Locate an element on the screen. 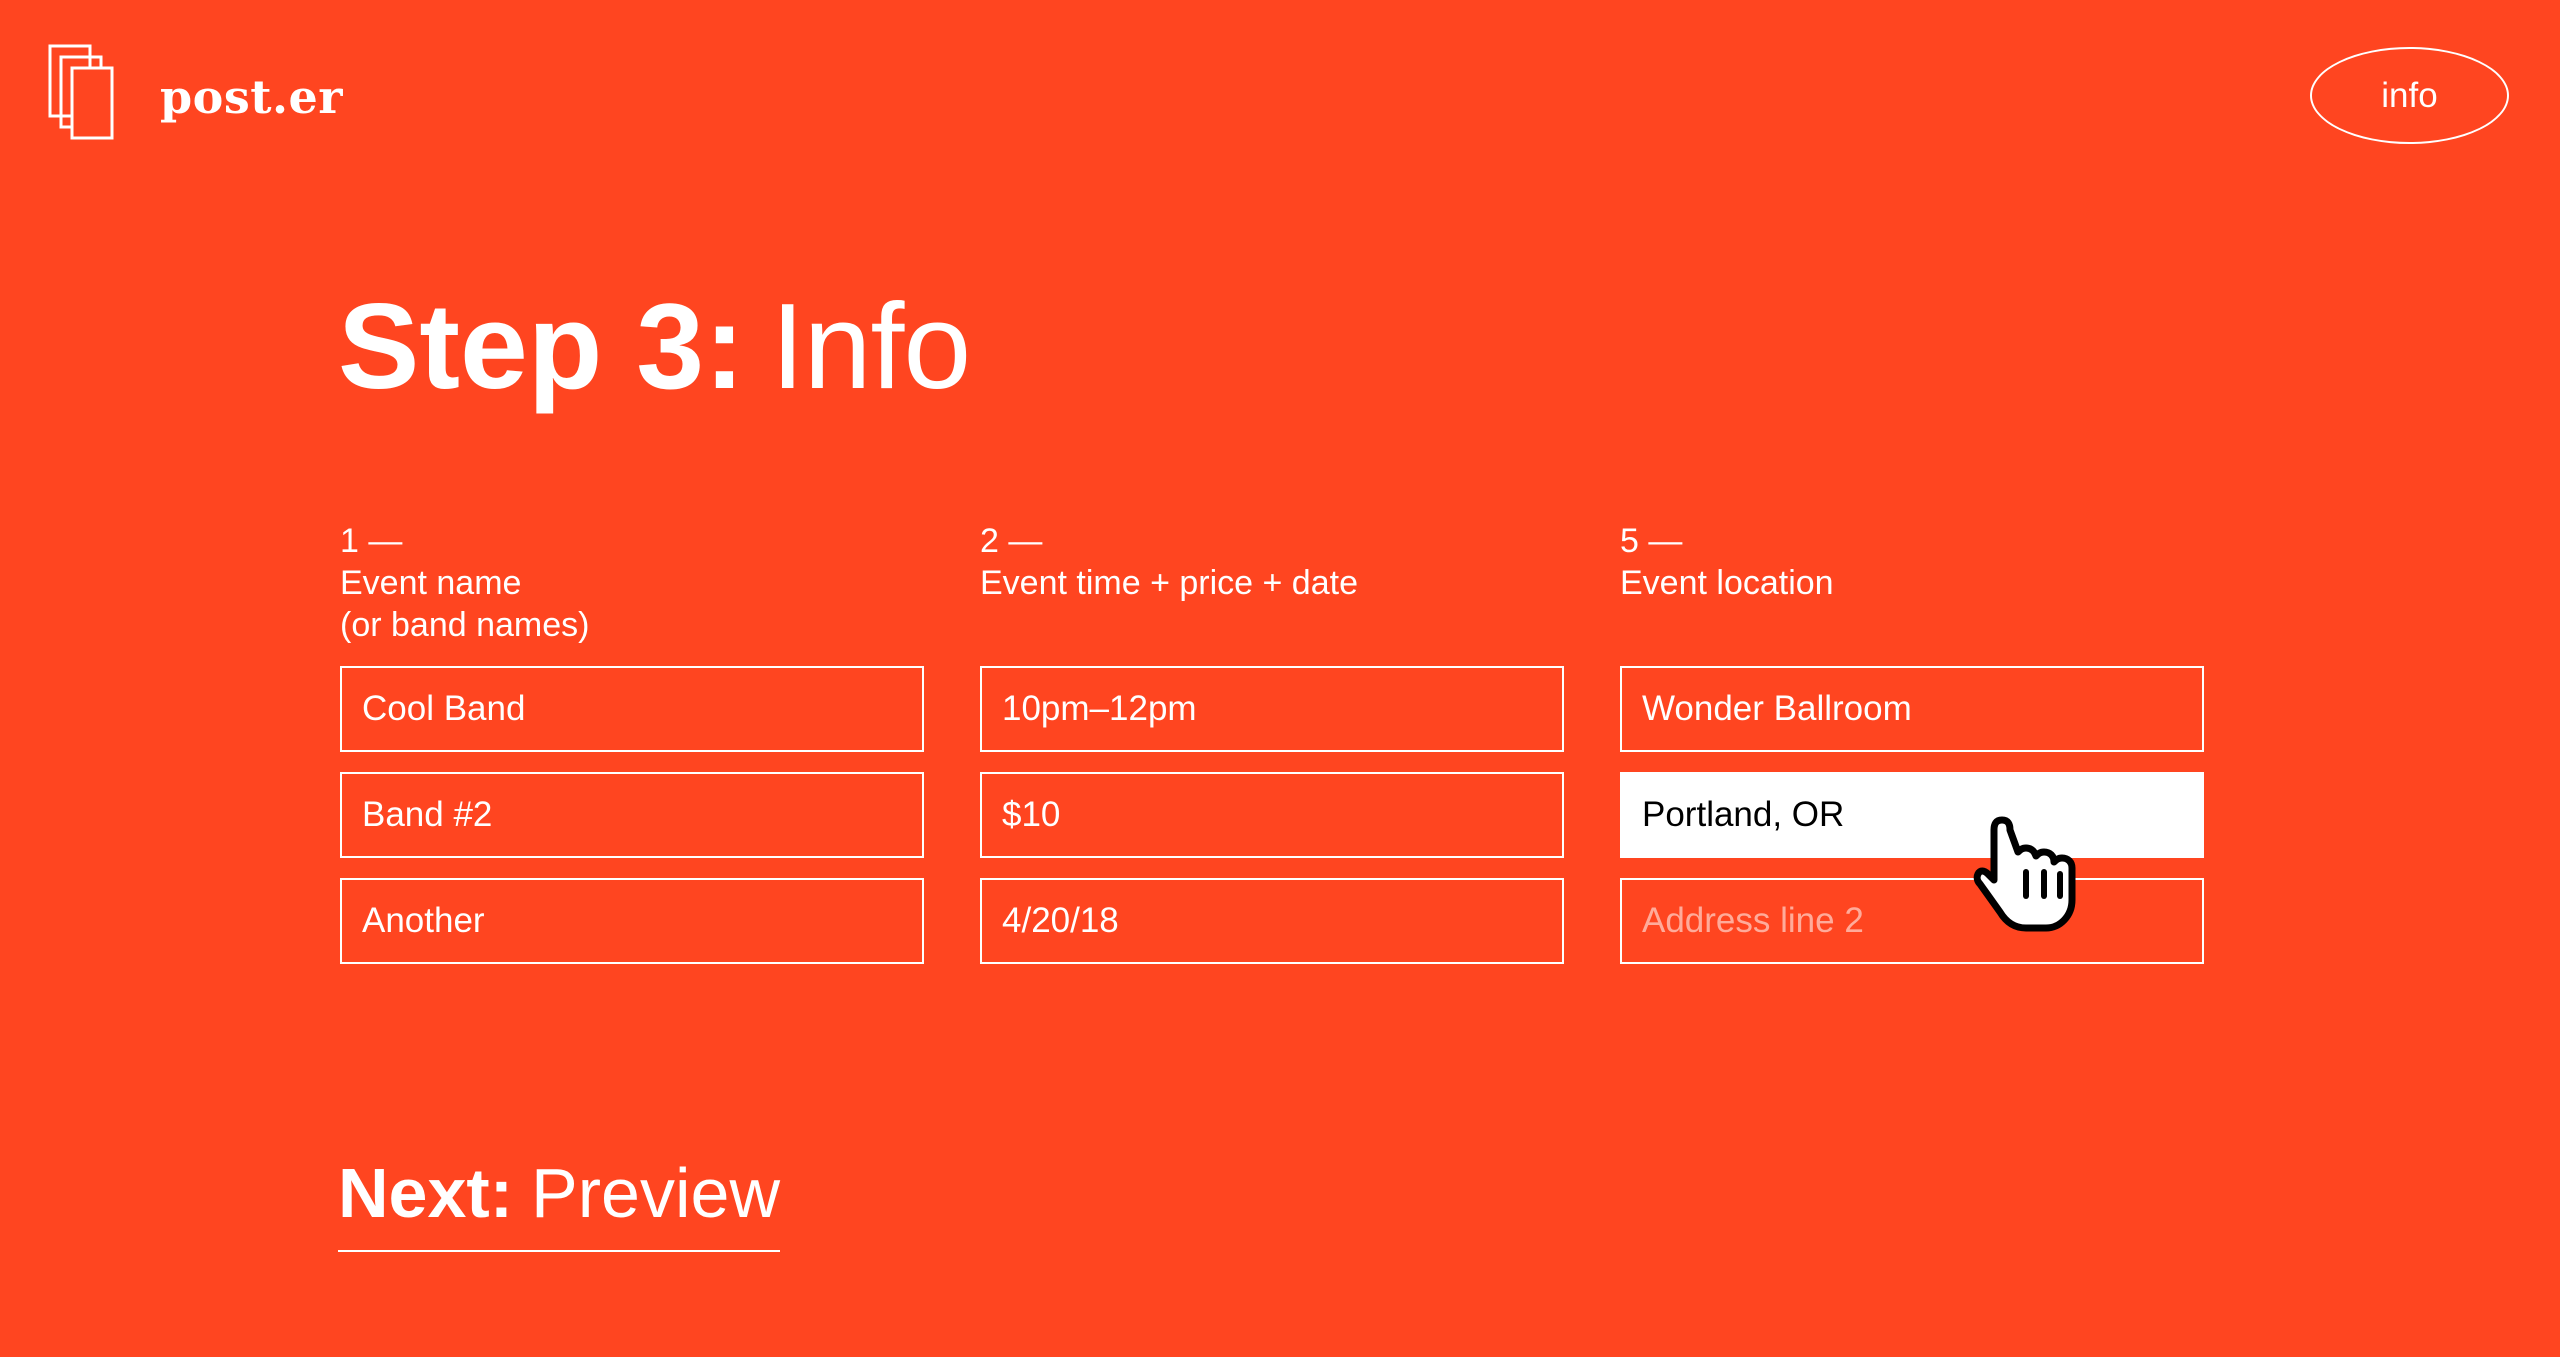 This screenshot has width=2560, height=1357. page-title: Step 3: Info is located at coordinates (654, 346).